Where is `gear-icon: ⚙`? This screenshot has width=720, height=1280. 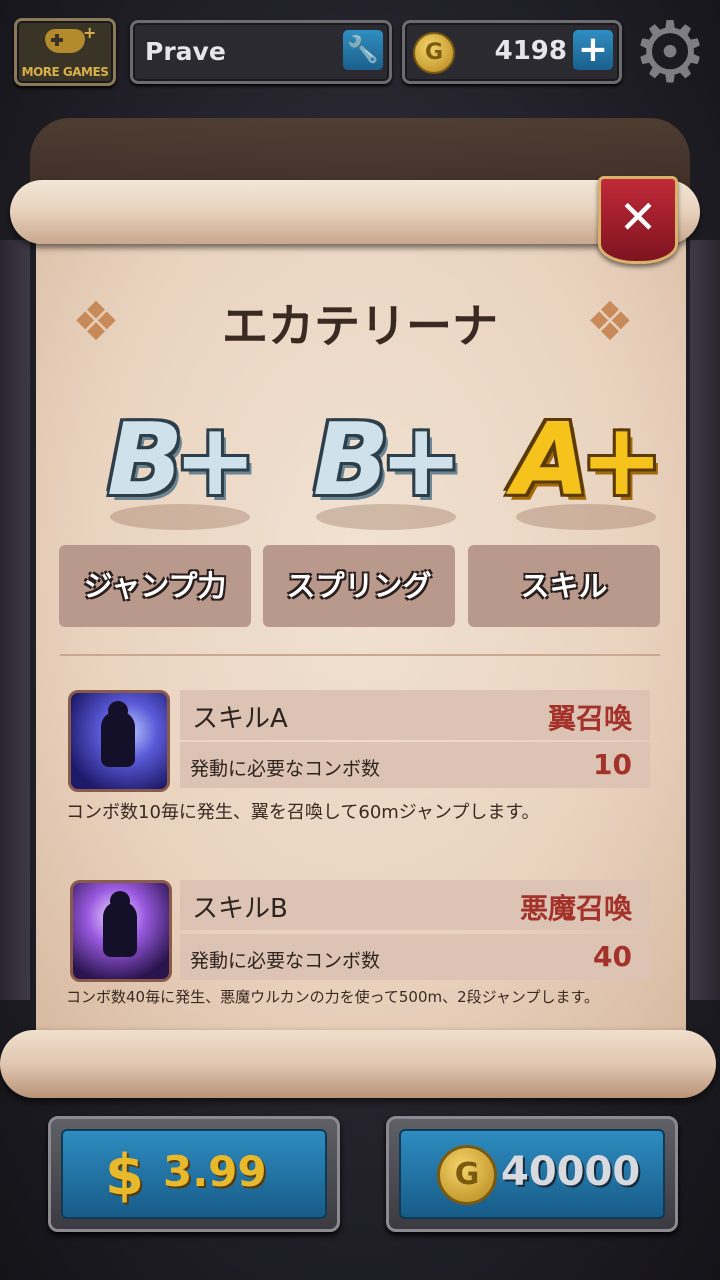
gear-icon: ⚙ is located at coordinates (670, 52).